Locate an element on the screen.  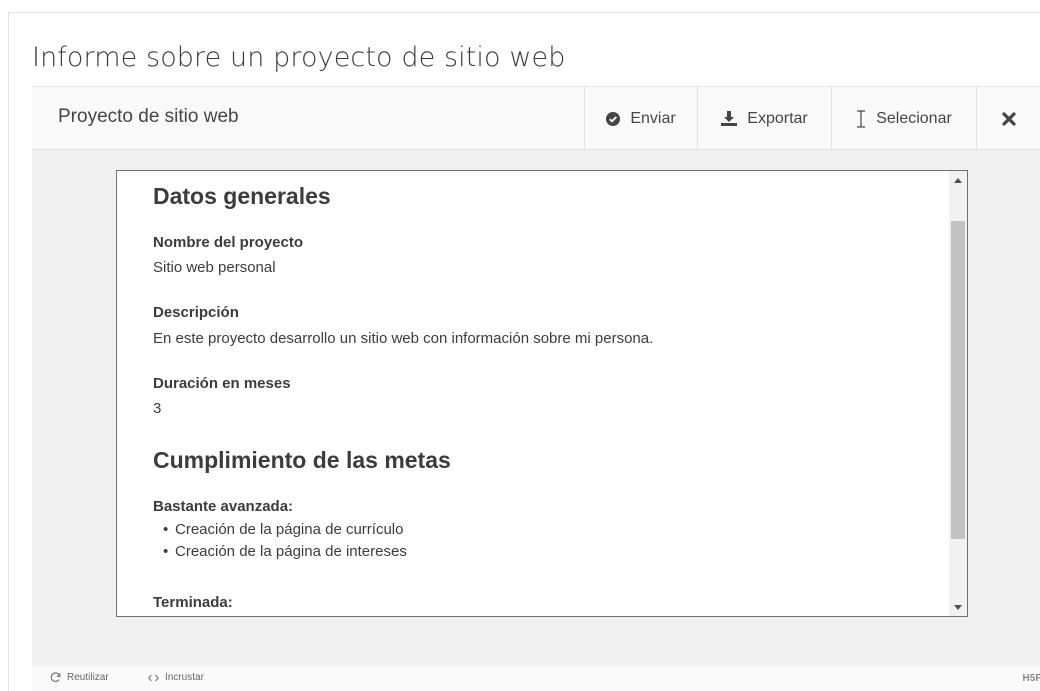
list-item: Creación de la página de intereses is located at coordinates (280, 552).